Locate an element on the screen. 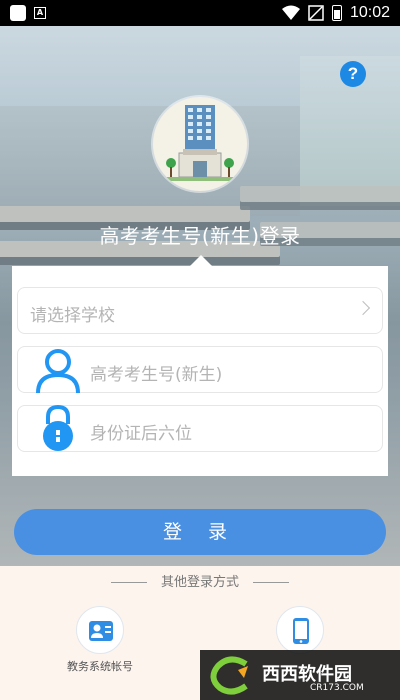 This screenshot has height=700, width=400. user-icon is located at coordinates (58, 371).